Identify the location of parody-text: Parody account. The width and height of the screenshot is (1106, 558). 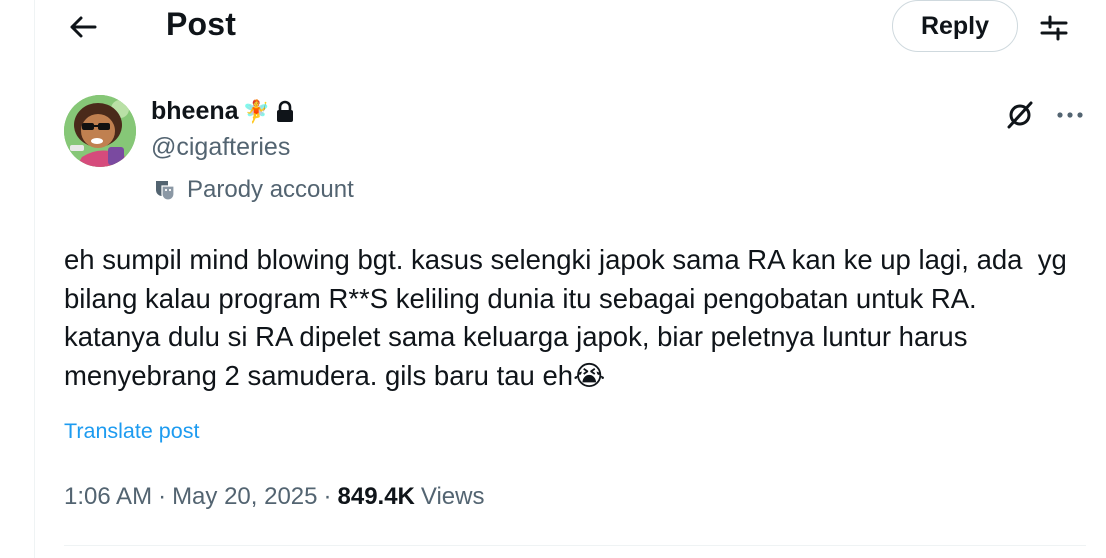
(270, 189).